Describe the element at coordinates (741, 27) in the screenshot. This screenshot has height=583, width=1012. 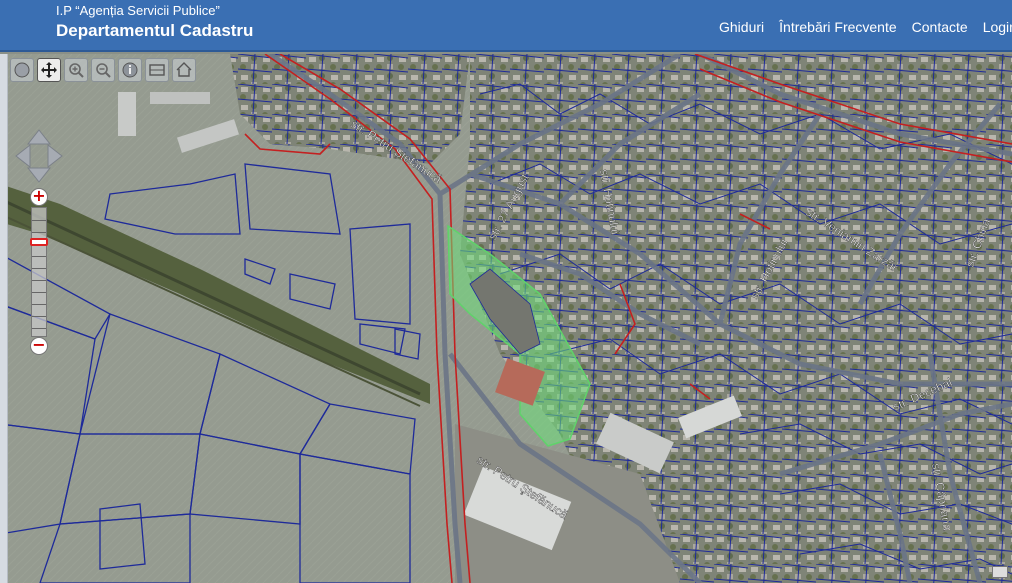
I see `nav-item-ghiduri: Ghiduri` at that location.